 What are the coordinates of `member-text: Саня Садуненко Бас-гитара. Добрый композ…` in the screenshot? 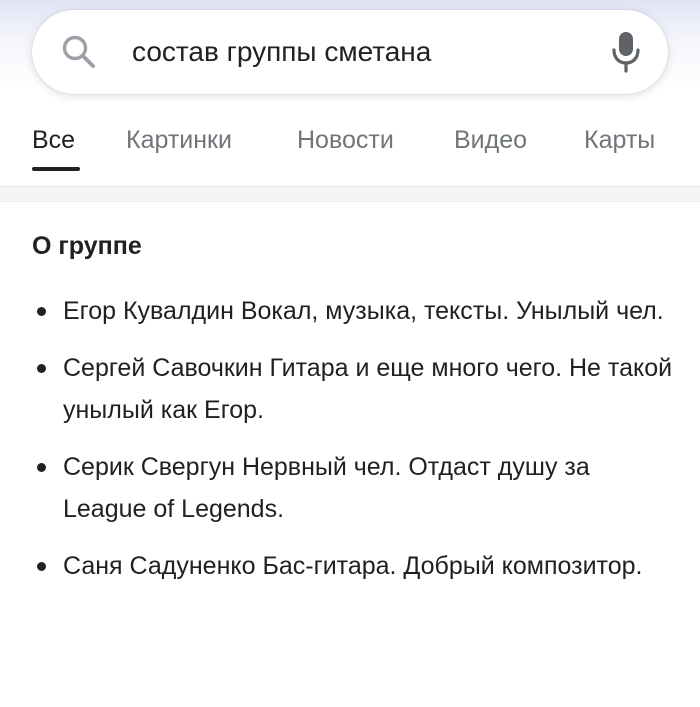 It's located at (353, 566).